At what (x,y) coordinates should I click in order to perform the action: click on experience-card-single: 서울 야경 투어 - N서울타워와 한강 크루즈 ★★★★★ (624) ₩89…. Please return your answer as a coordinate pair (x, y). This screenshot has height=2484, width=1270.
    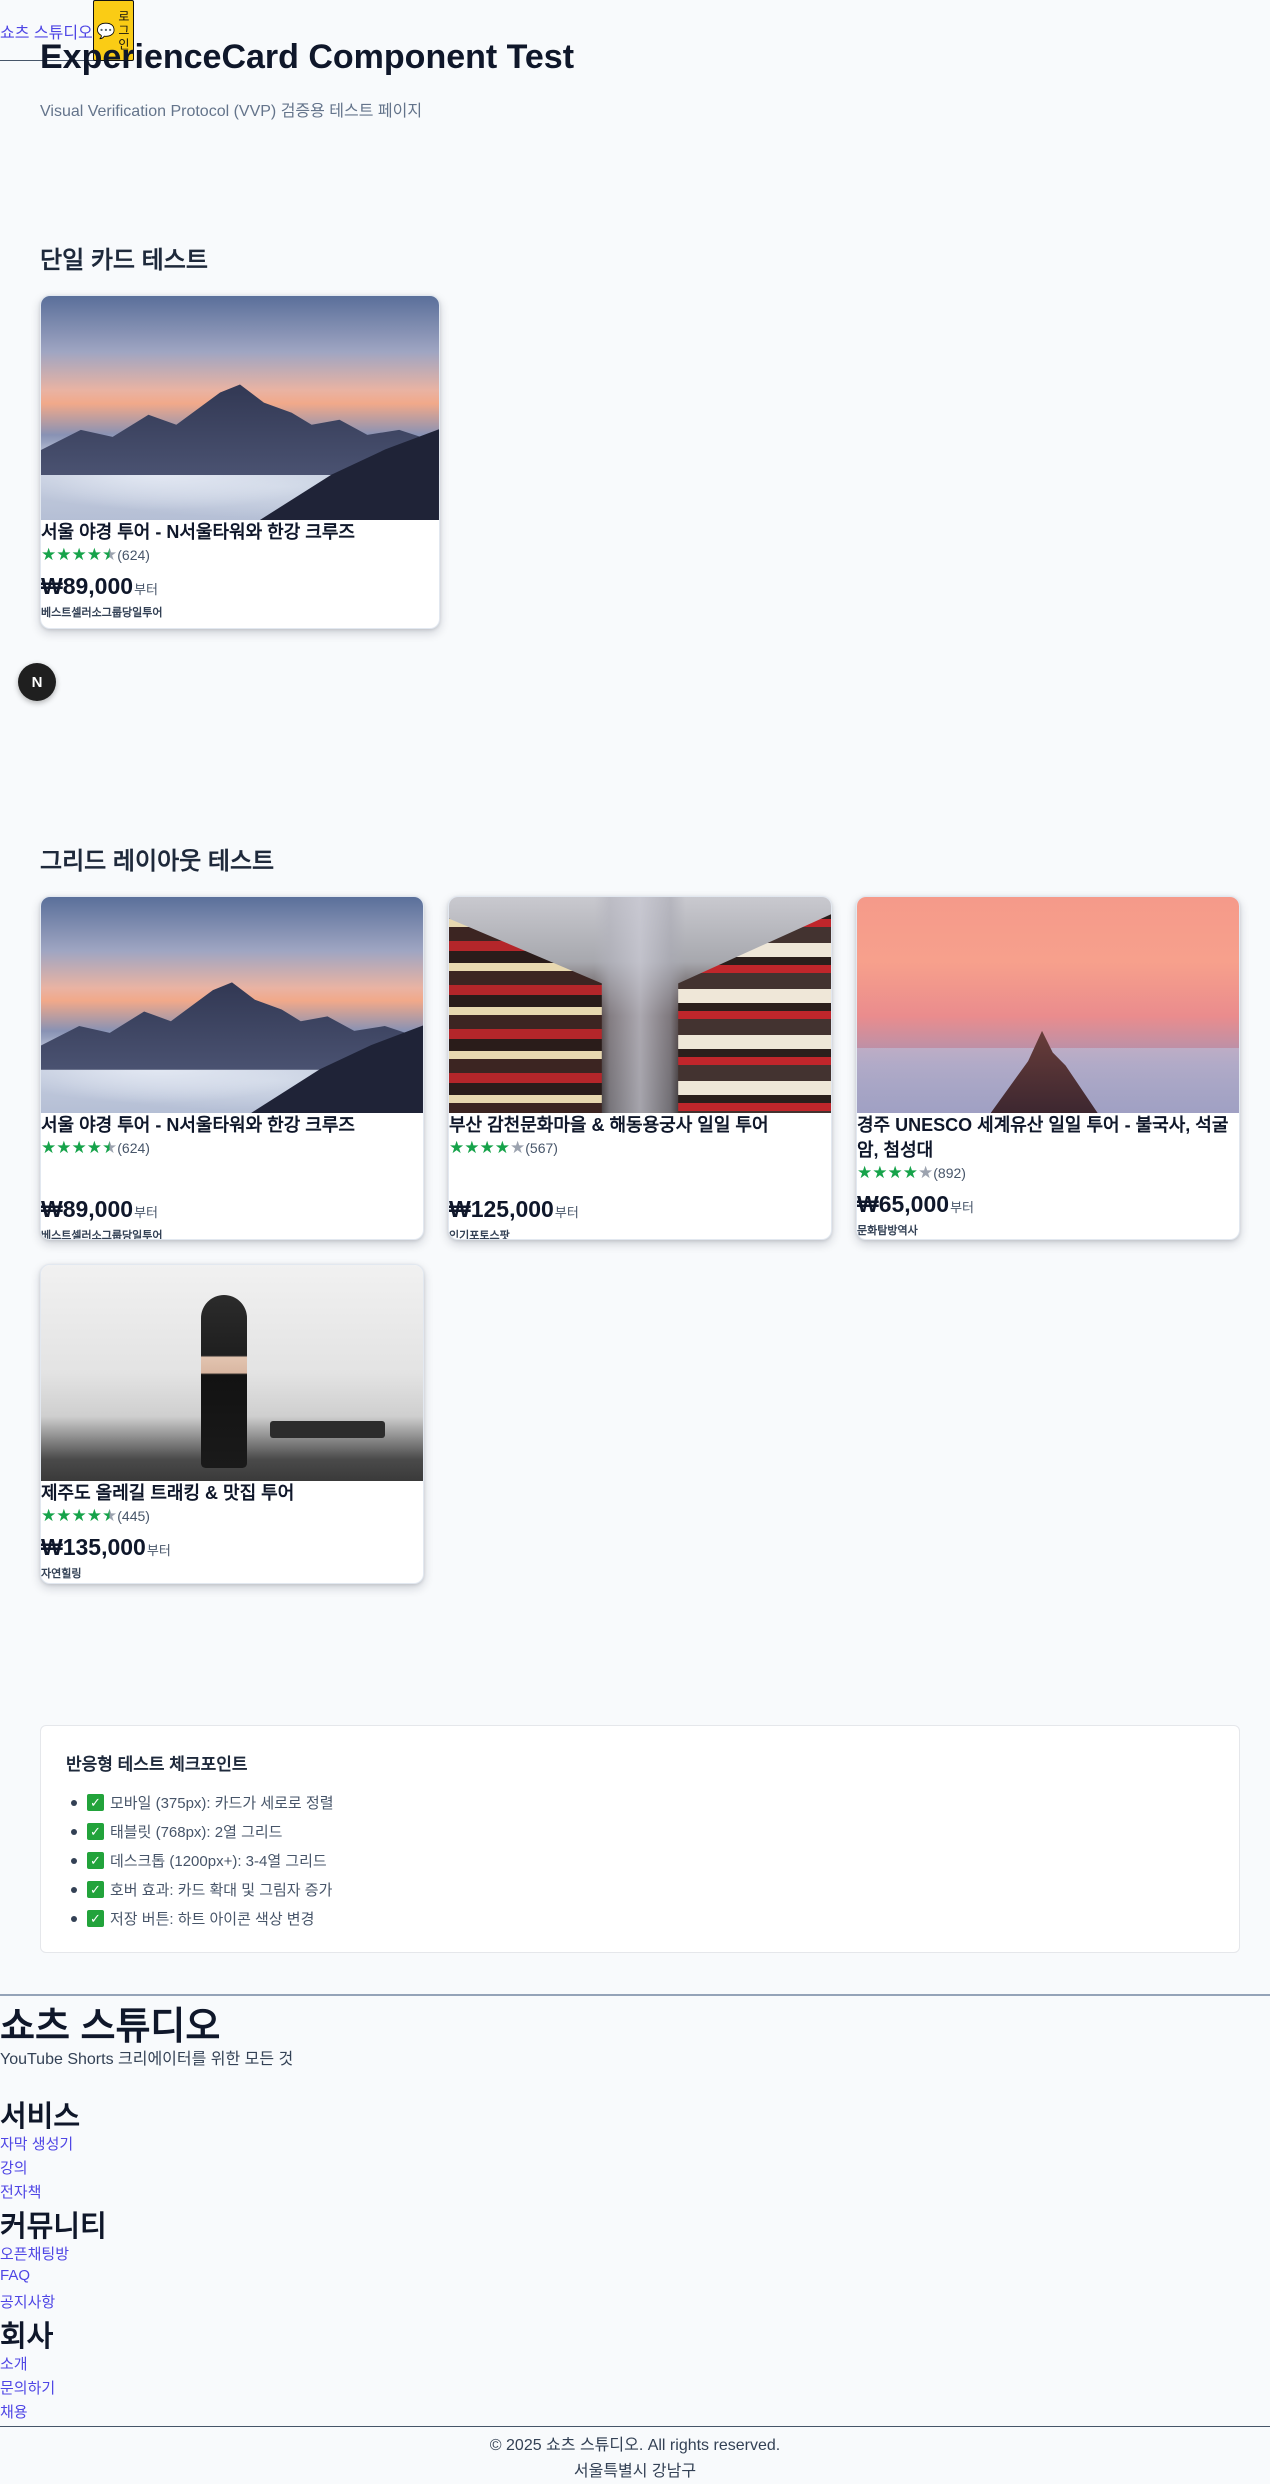
    Looking at the image, I should click on (240, 462).